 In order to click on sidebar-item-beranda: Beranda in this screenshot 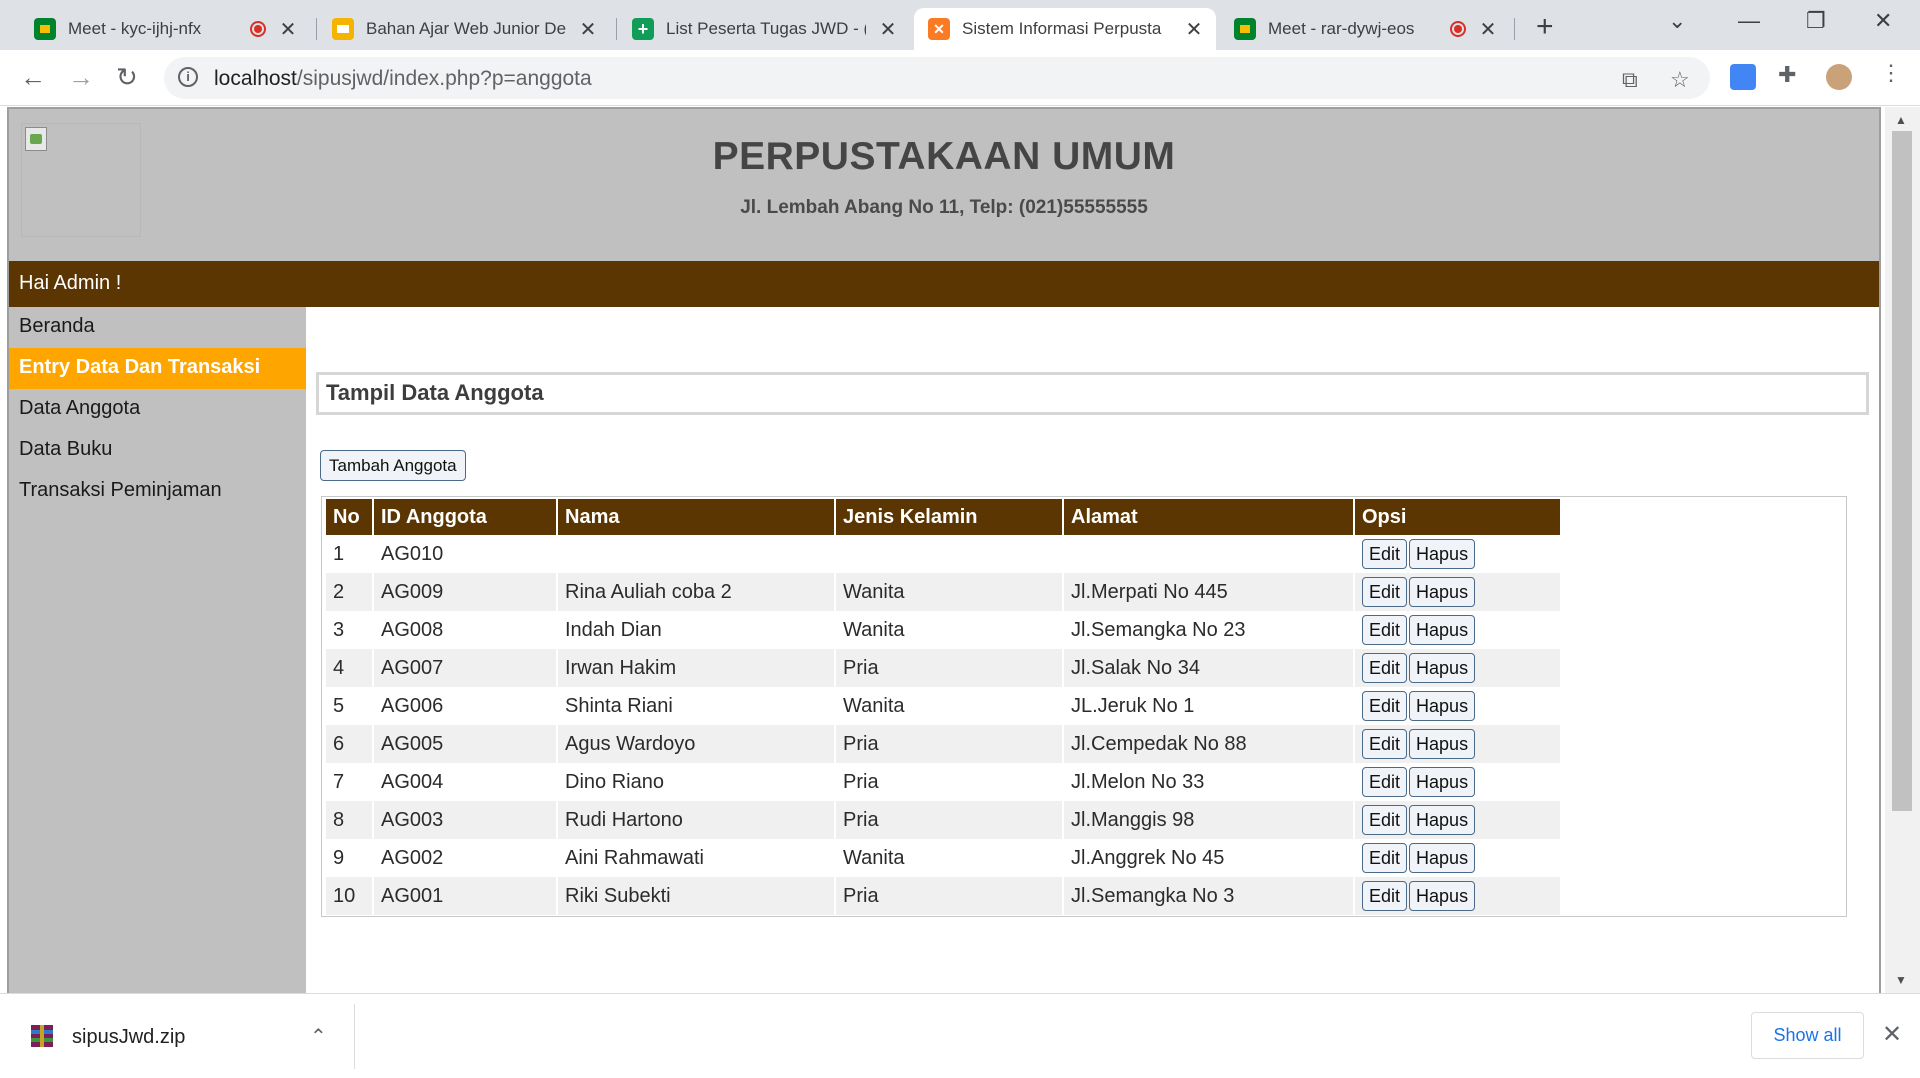, I will do `click(157, 327)`.